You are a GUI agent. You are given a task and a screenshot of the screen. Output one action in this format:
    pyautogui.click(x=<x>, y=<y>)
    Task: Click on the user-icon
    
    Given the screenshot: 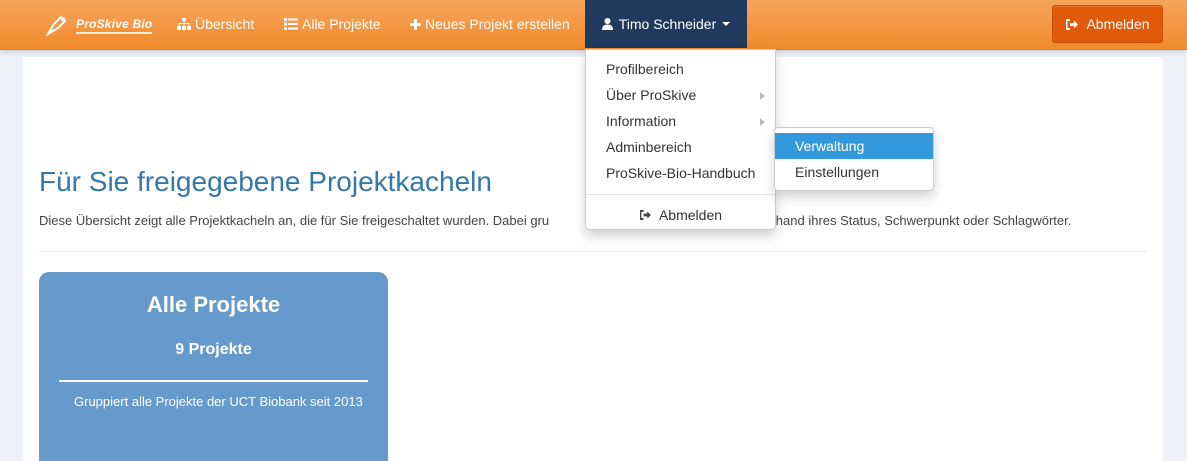 What is the action you would take?
    pyautogui.click(x=607, y=24)
    